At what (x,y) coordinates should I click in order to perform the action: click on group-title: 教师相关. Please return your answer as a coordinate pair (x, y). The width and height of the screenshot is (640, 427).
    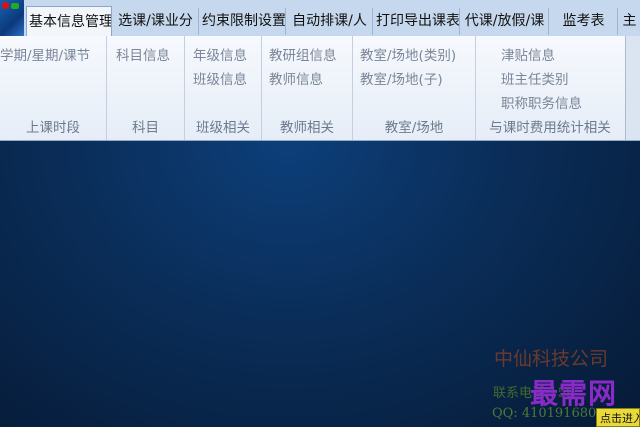
    Looking at the image, I should click on (307, 128).